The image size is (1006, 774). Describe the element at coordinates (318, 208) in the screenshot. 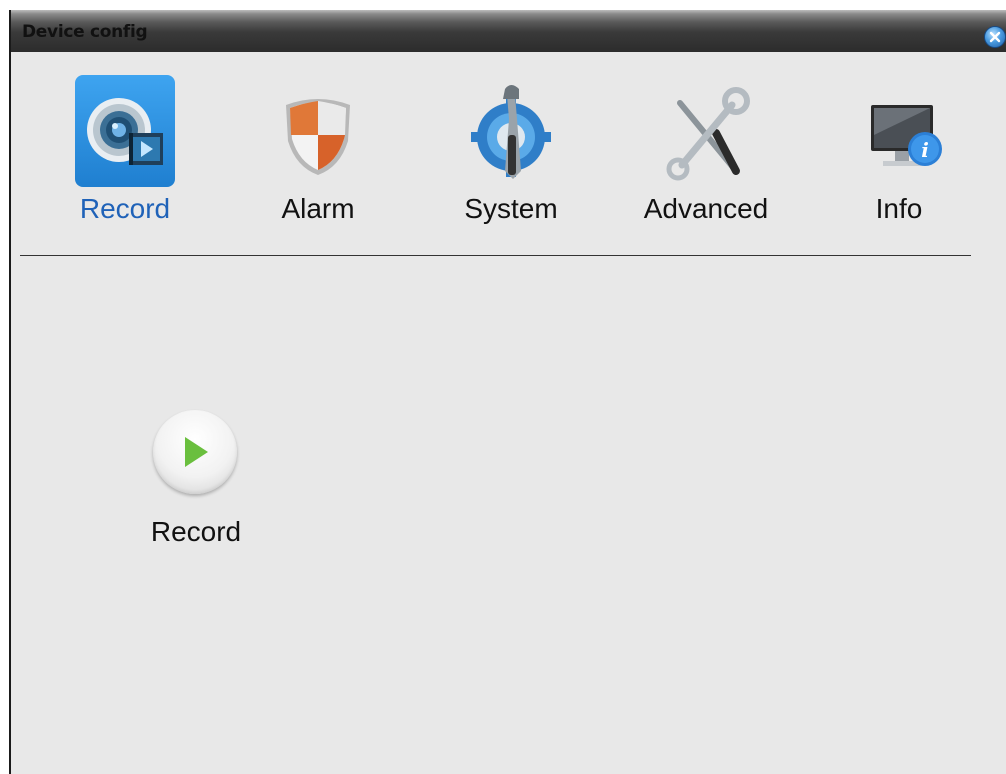

I see `tab-label-alarm: Alarm` at that location.